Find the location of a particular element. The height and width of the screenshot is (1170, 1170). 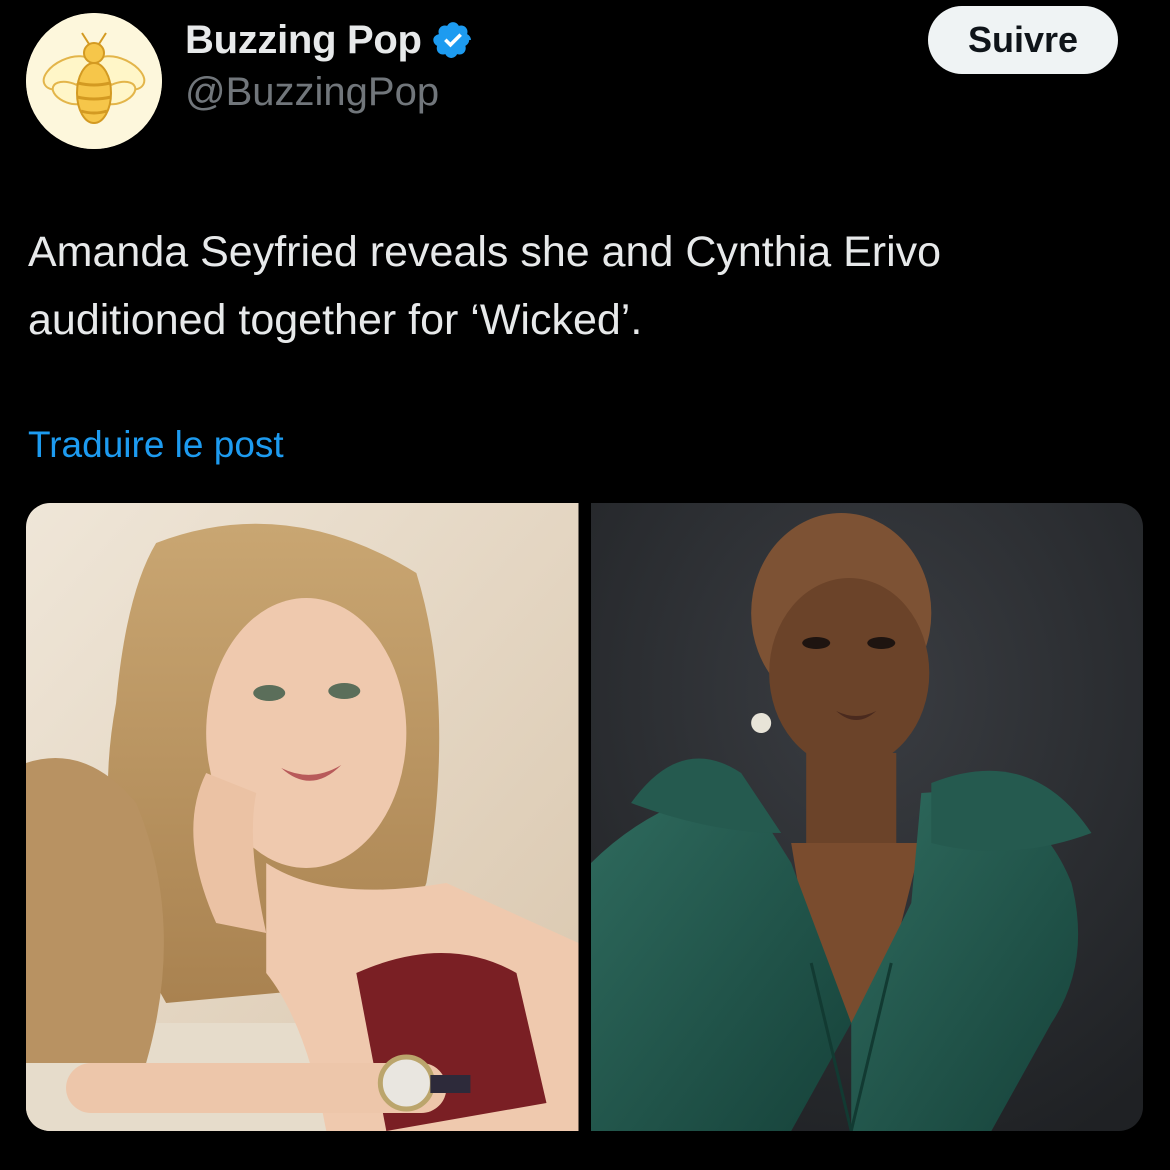

follow-button: Suivre is located at coordinates (1023, 40).